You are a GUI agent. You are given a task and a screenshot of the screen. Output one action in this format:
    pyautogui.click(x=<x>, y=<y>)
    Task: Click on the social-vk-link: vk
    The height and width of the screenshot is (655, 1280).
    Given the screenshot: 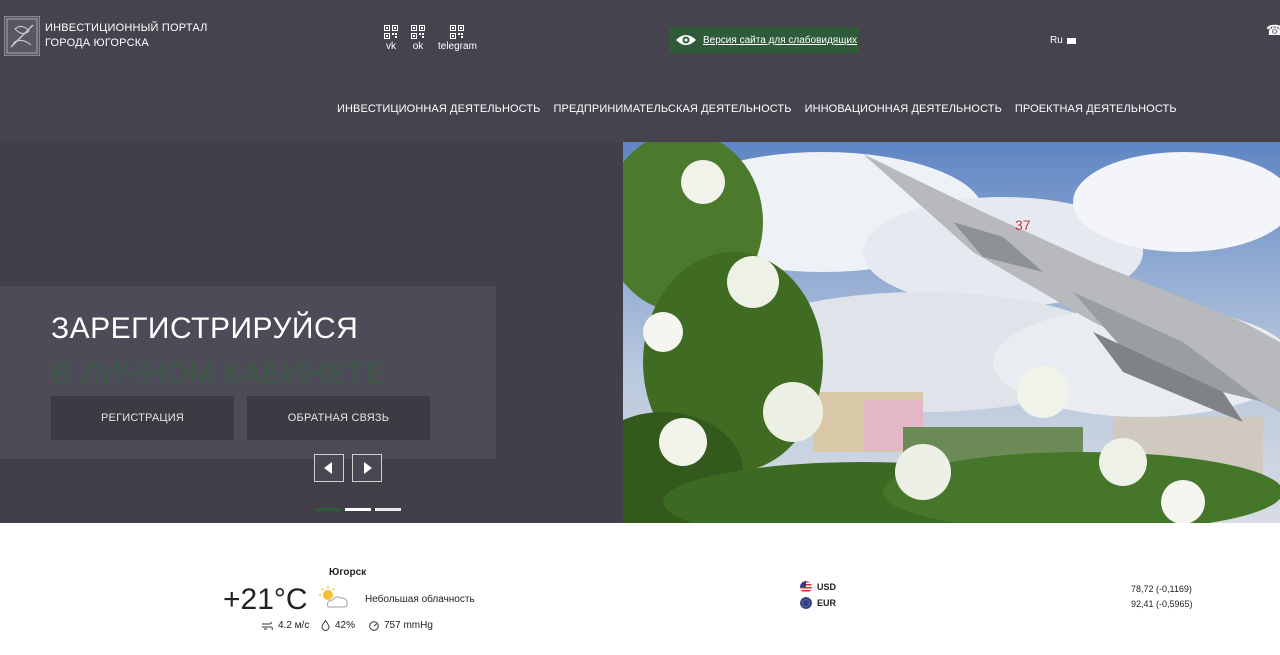 What is the action you would take?
    pyautogui.click(x=391, y=38)
    